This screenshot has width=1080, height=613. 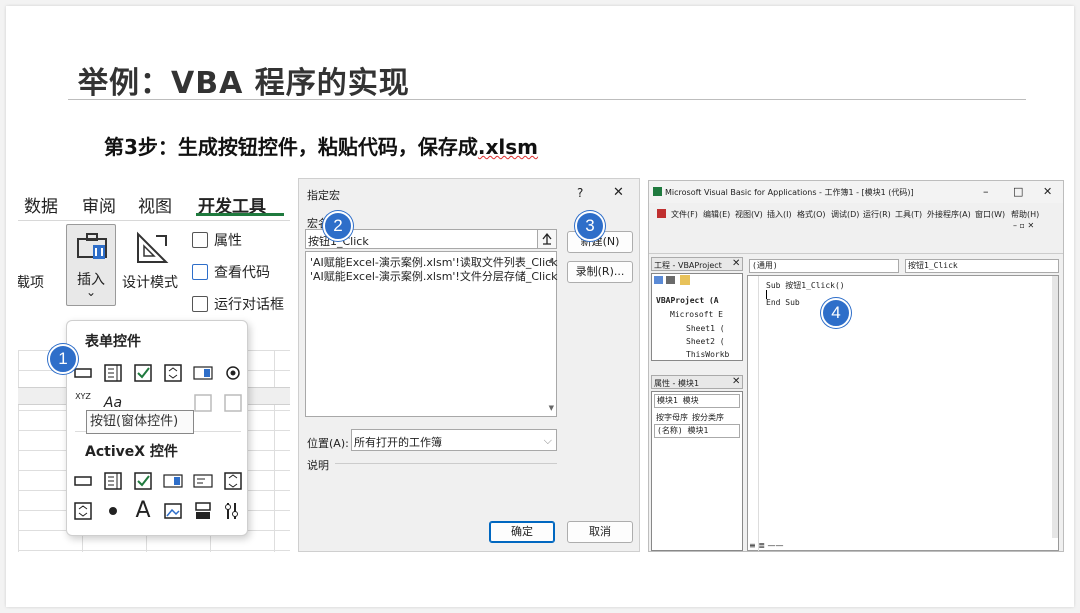 I want to click on run-dialog-icon, so click(x=200, y=304).